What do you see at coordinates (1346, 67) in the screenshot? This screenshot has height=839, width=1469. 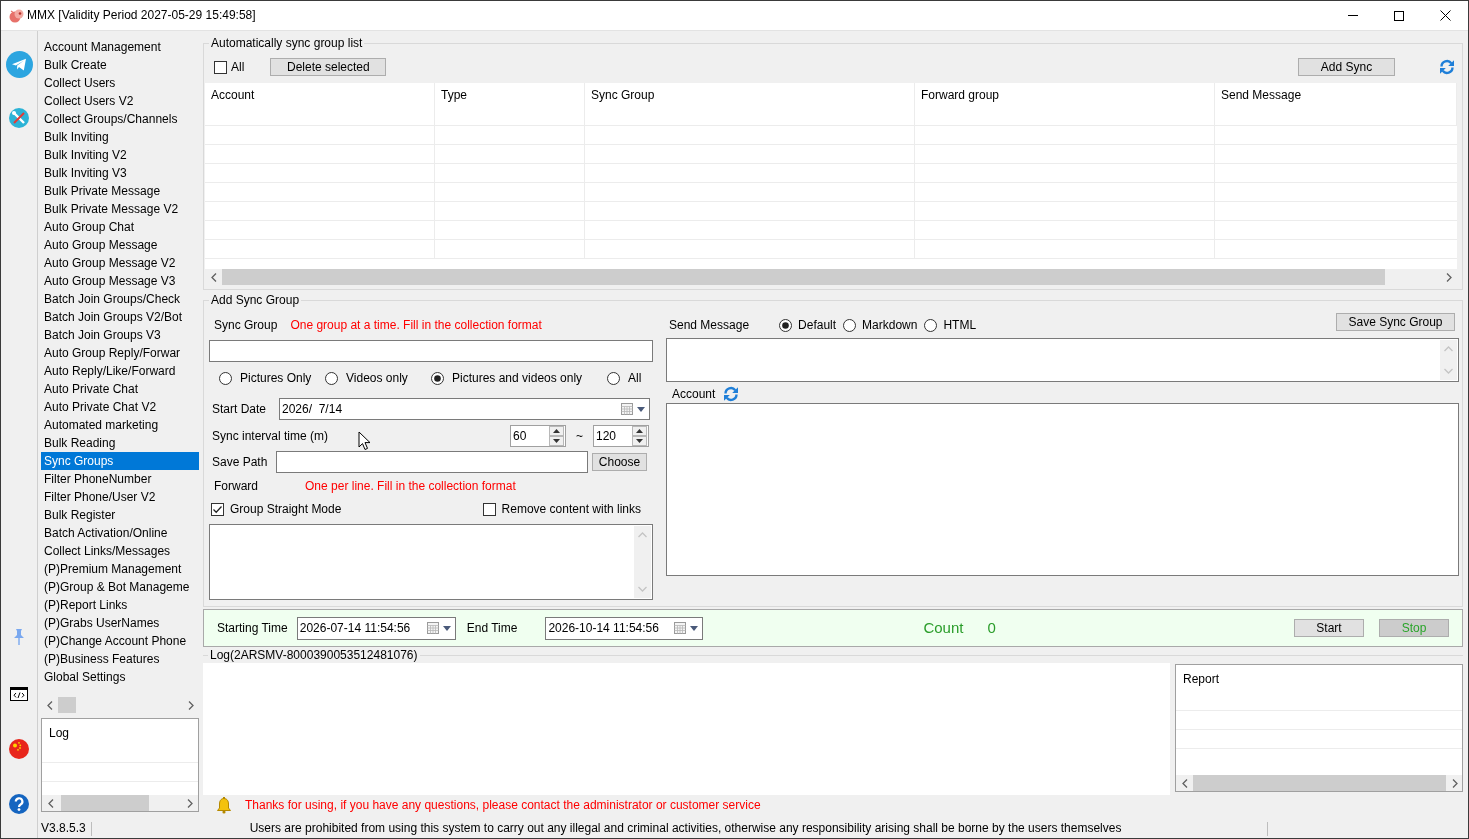 I see `add-sync-button: Add Sync` at bounding box center [1346, 67].